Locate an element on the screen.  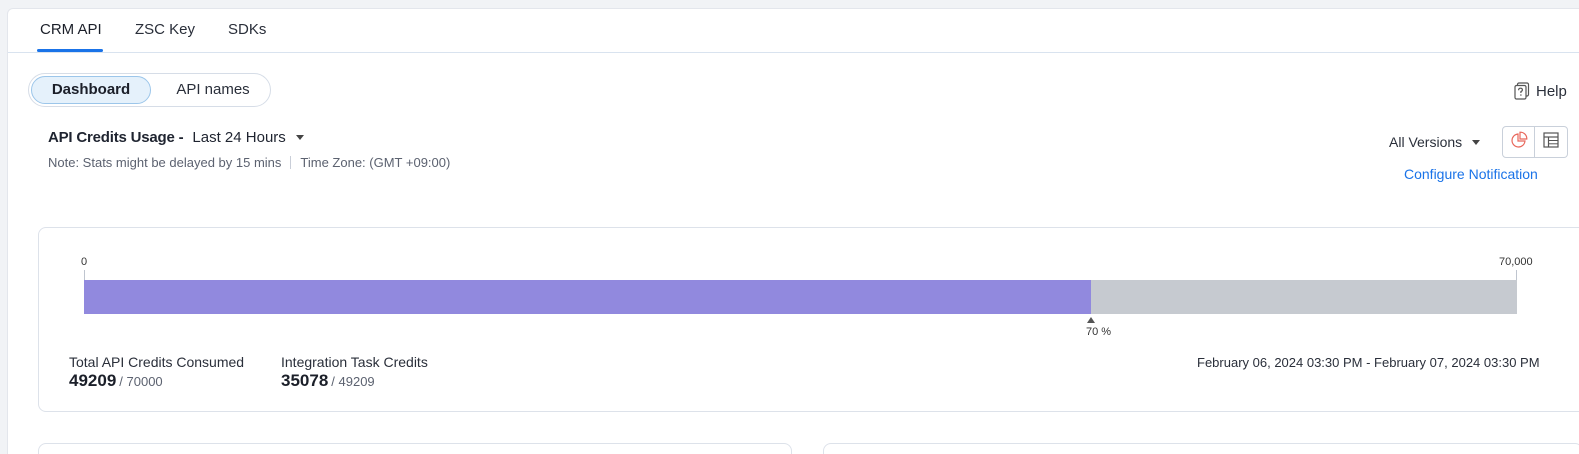
usage-title: API Credits Usage - is located at coordinates (116, 137).